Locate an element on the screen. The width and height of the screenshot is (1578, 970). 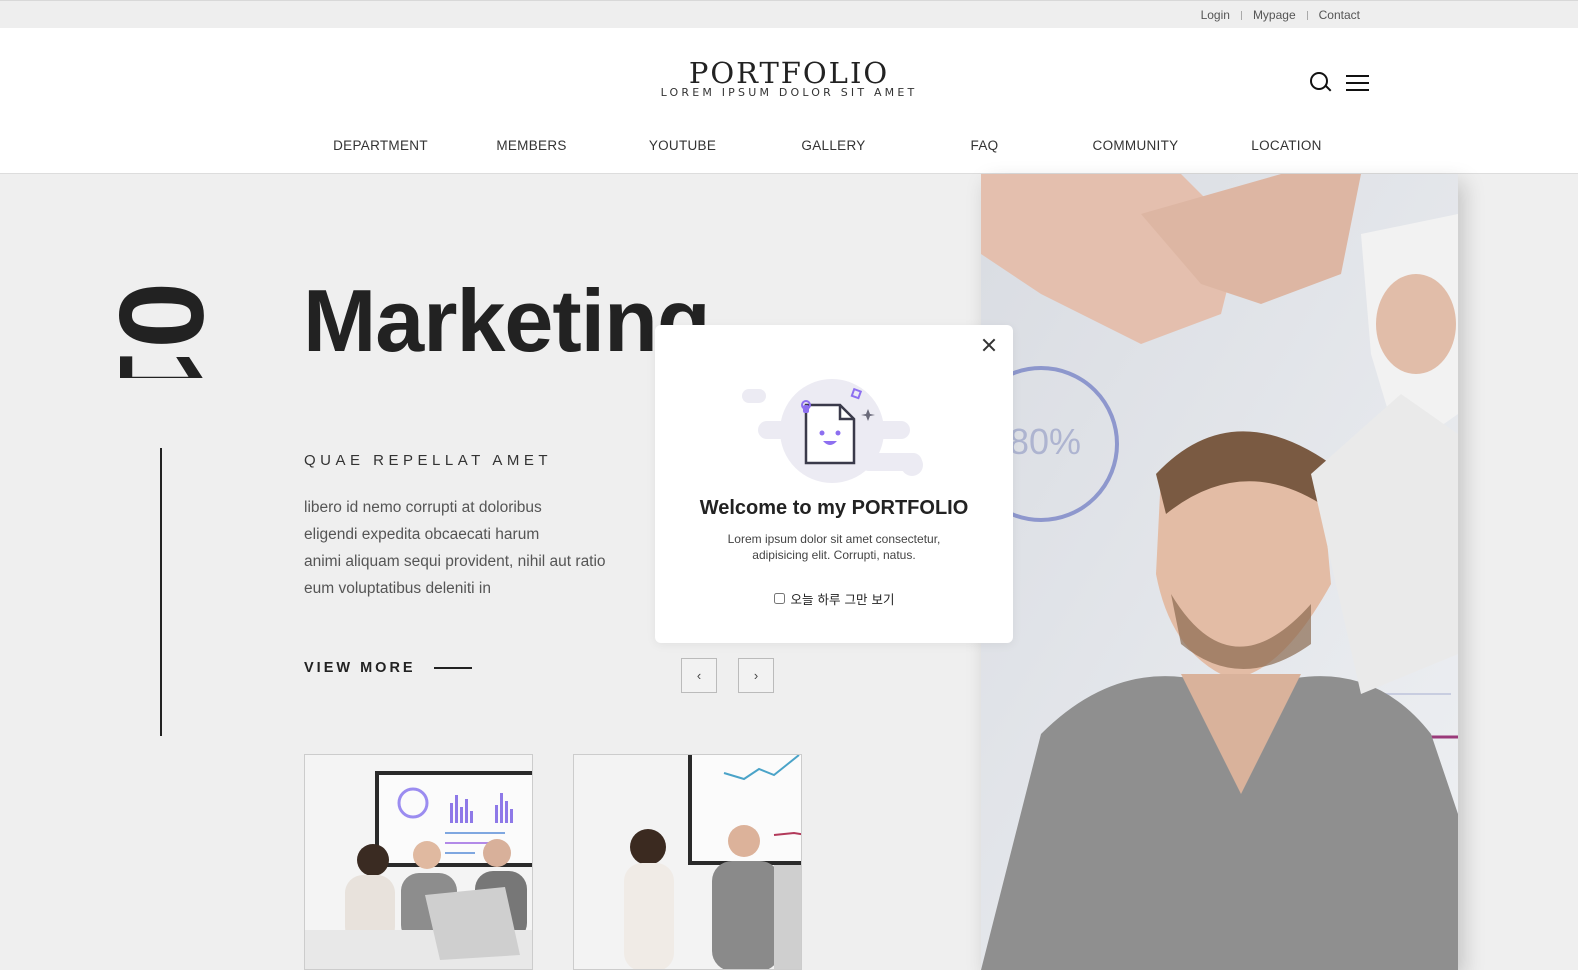
utility-links: Login Mypage Contact is located at coordinates (1280, 15).